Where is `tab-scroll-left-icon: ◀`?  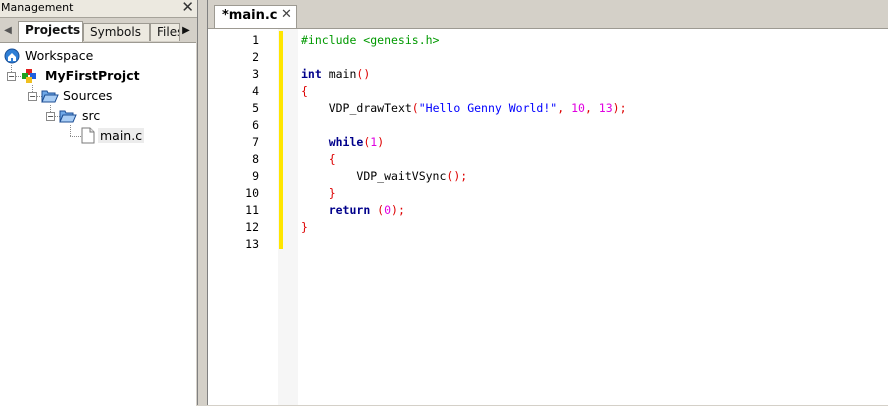
tab-scroll-left-icon: ◀ is located at coordinates (8, 31).